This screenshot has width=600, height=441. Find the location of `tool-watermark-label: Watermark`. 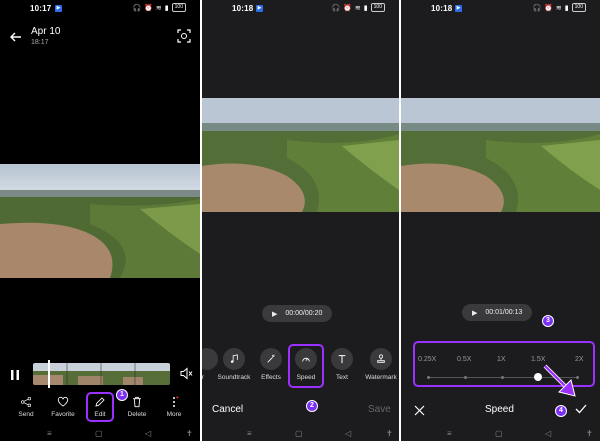

tool-watermark-label: Watermark is located at coordinates (381, 377).